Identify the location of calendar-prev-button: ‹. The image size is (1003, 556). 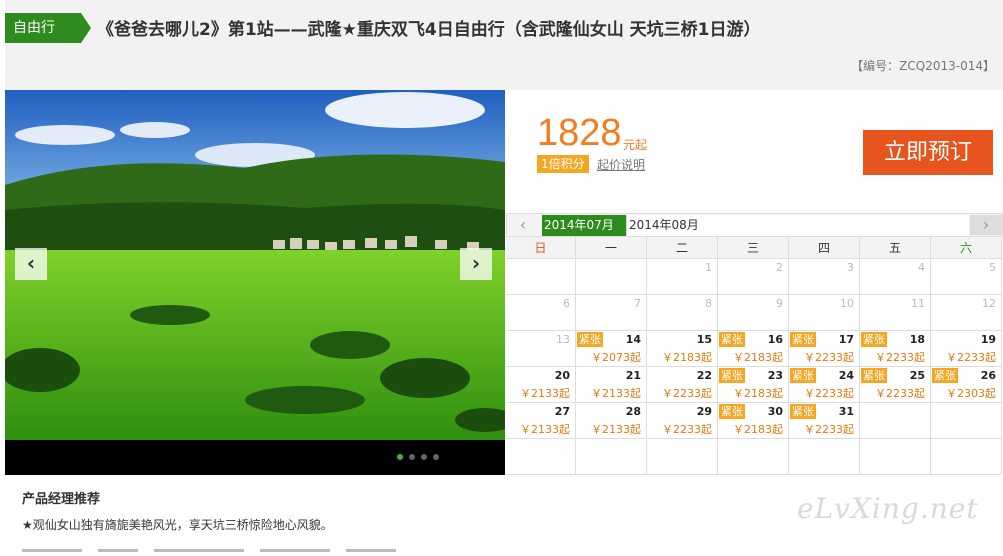
(523, 225).